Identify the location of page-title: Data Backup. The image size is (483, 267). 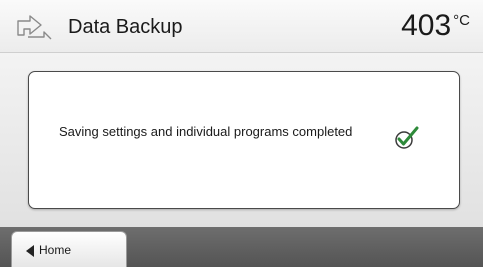
(125, 27).